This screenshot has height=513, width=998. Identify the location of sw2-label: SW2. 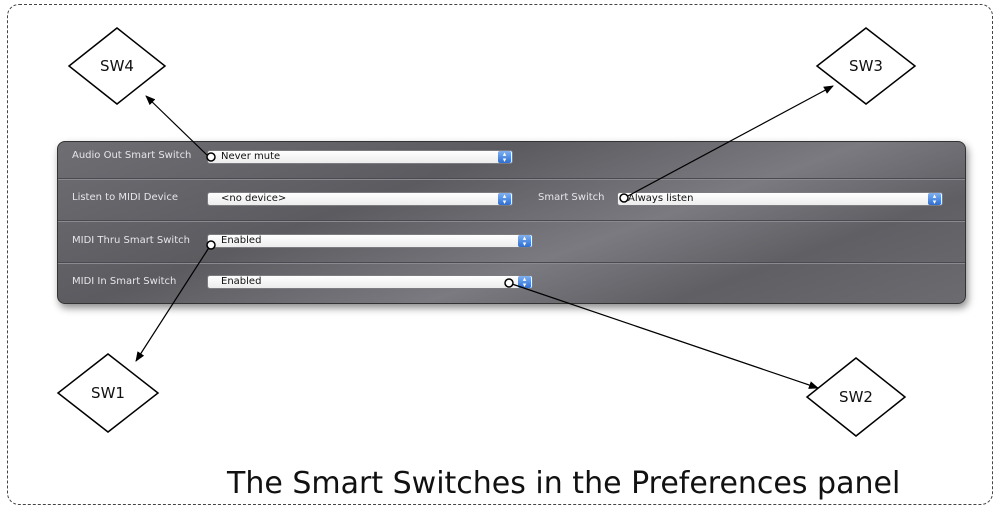
(856, 397).